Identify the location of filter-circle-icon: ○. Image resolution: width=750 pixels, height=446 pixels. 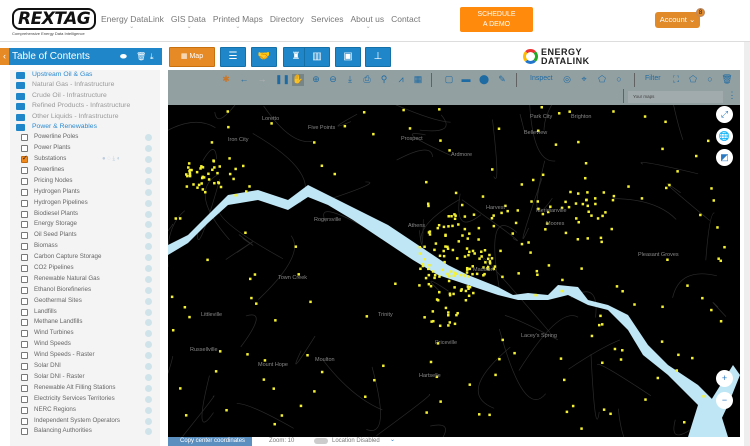
(710, 79).